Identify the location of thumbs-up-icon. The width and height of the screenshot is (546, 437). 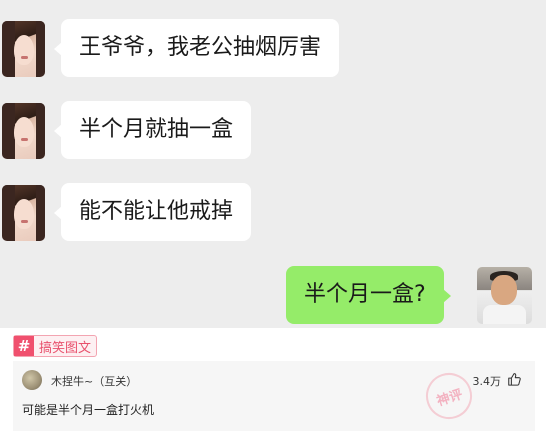
(514, 379).